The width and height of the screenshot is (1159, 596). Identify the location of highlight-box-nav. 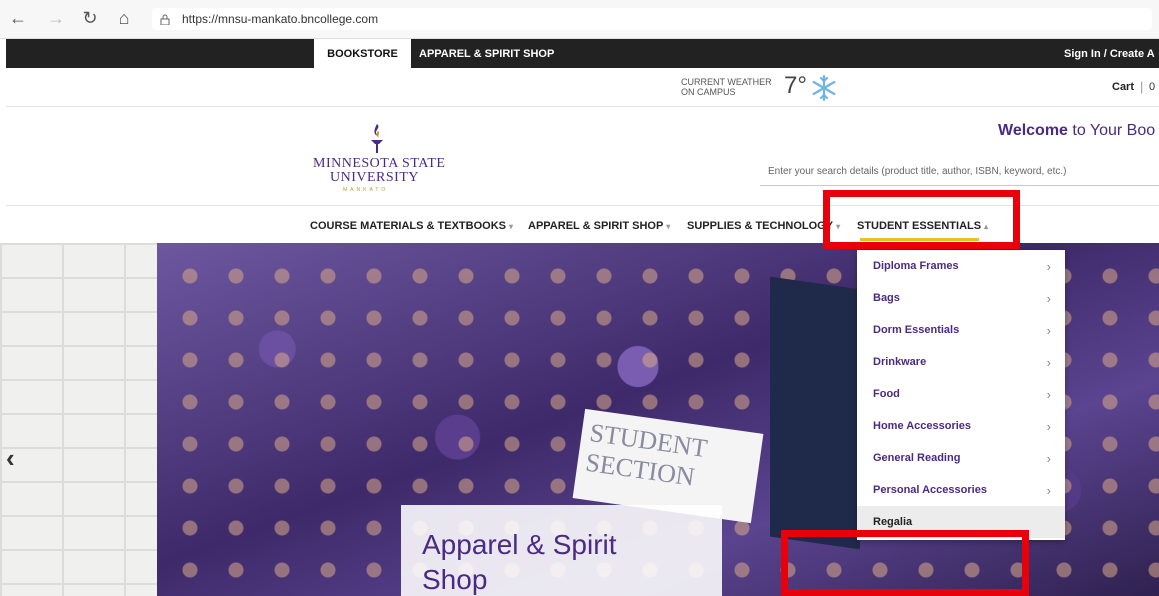
(921, 219).